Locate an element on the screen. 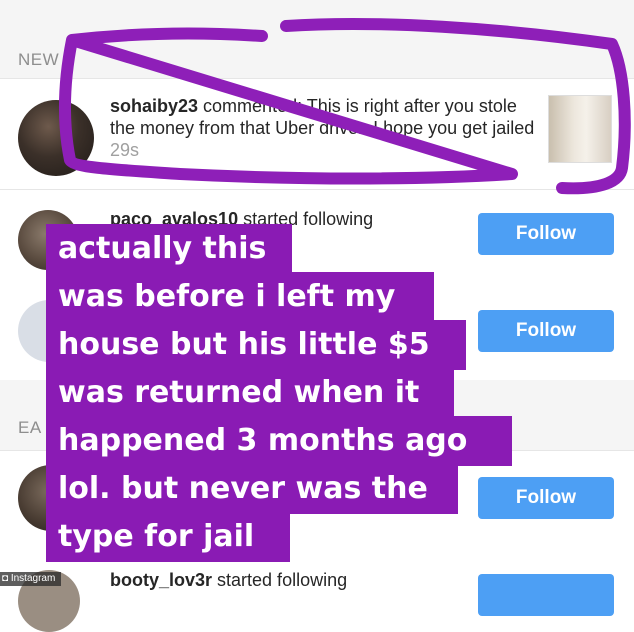 This screenshot has height=632, width=634. caption-line: house but his little $5 is located at coordinates (244, 344).